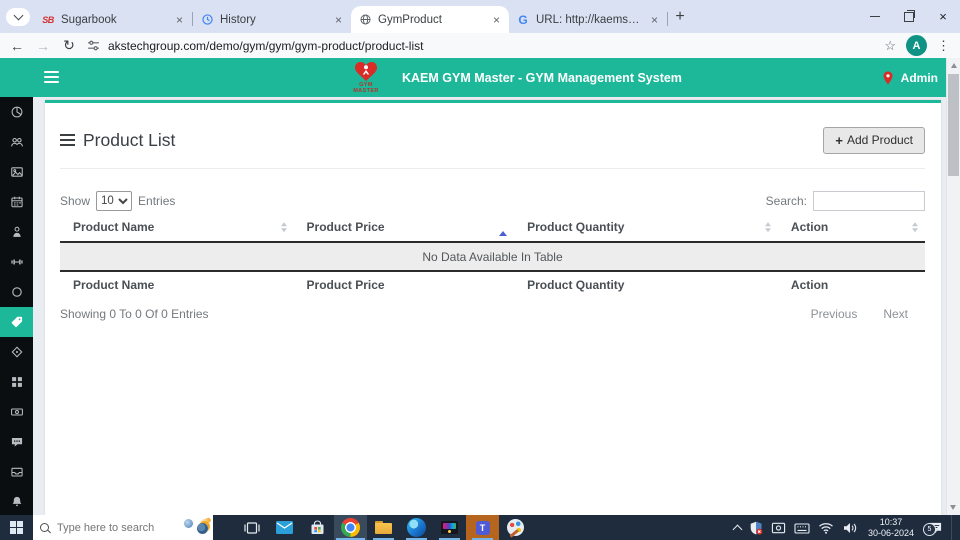 The image size is (960, 540). Describe the element at coordinates (869, 201) in the screenshot. I see `table-search-input` at that location.